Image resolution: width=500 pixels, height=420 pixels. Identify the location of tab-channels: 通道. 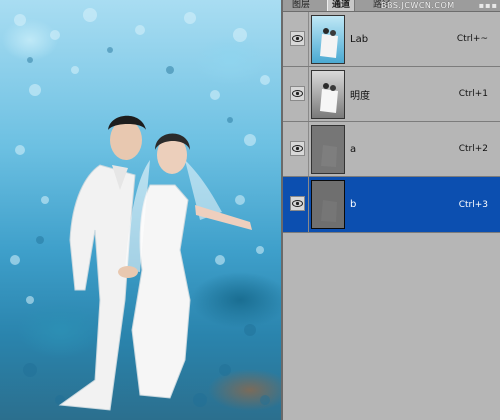
(341, 5).